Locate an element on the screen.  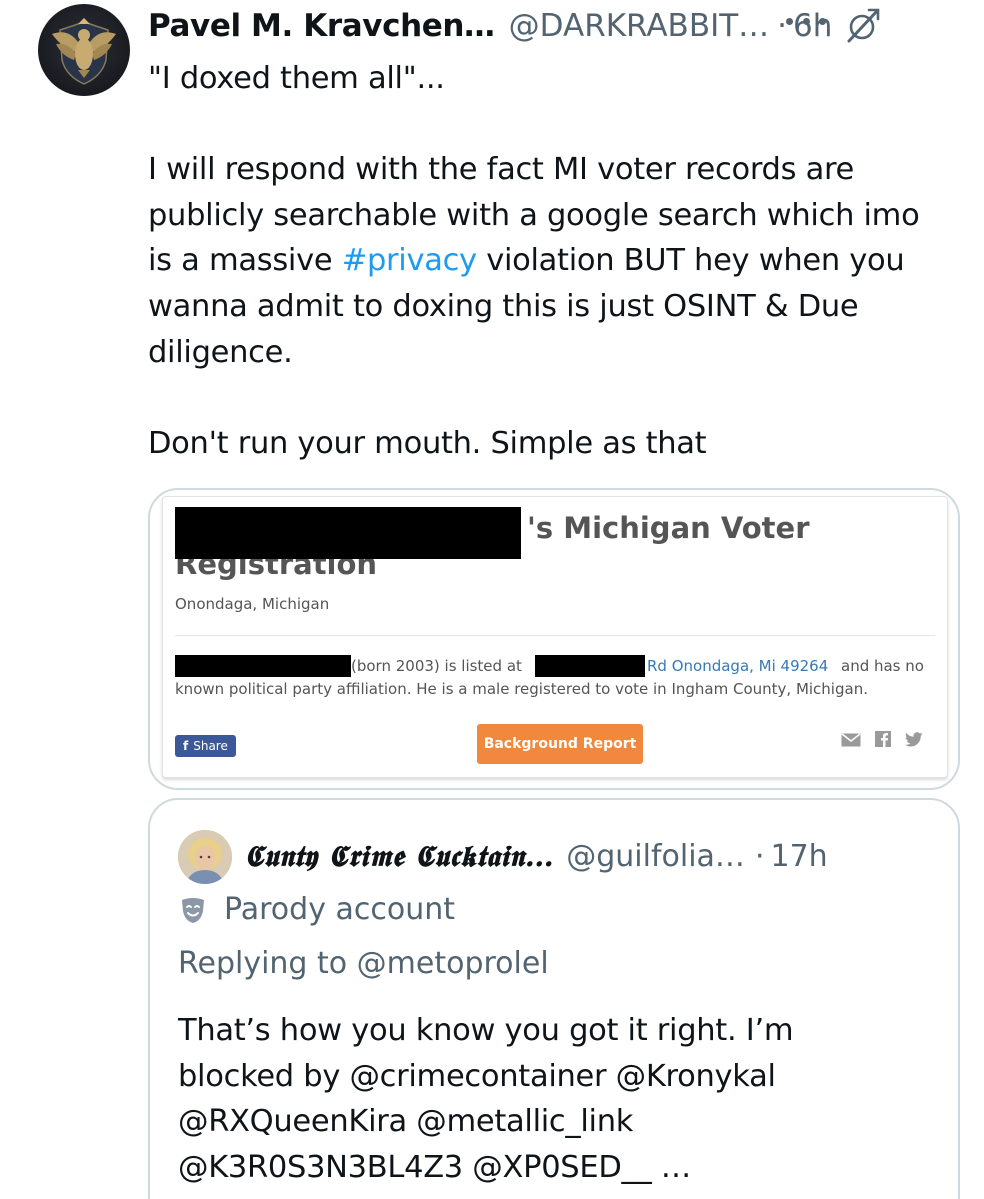
parody-label-row: Parody account is located at coordinates (316, 909).